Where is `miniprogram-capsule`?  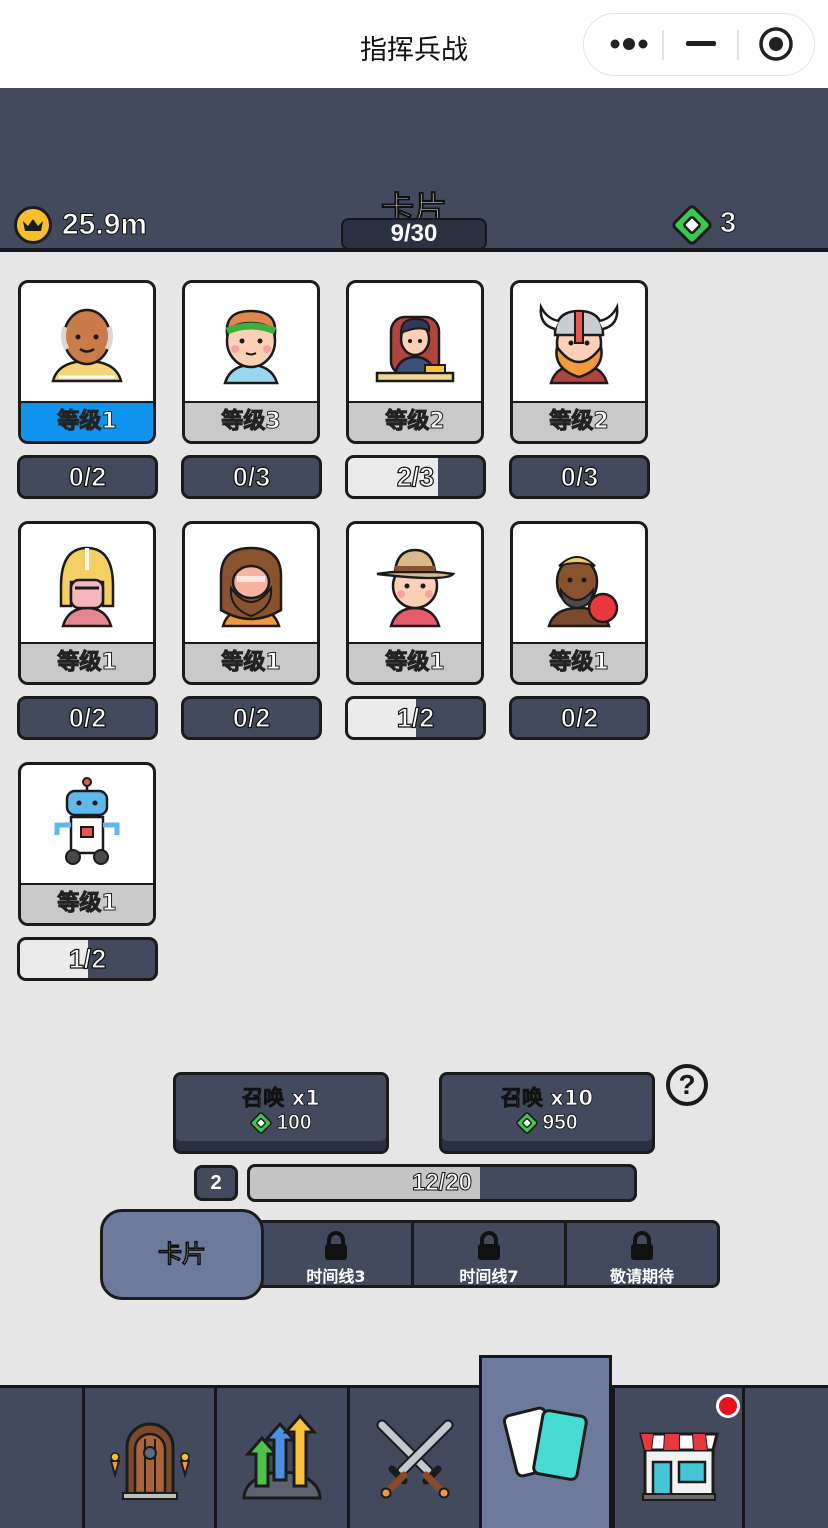 miniprogram-capsule is located at coordinates (699, 44).